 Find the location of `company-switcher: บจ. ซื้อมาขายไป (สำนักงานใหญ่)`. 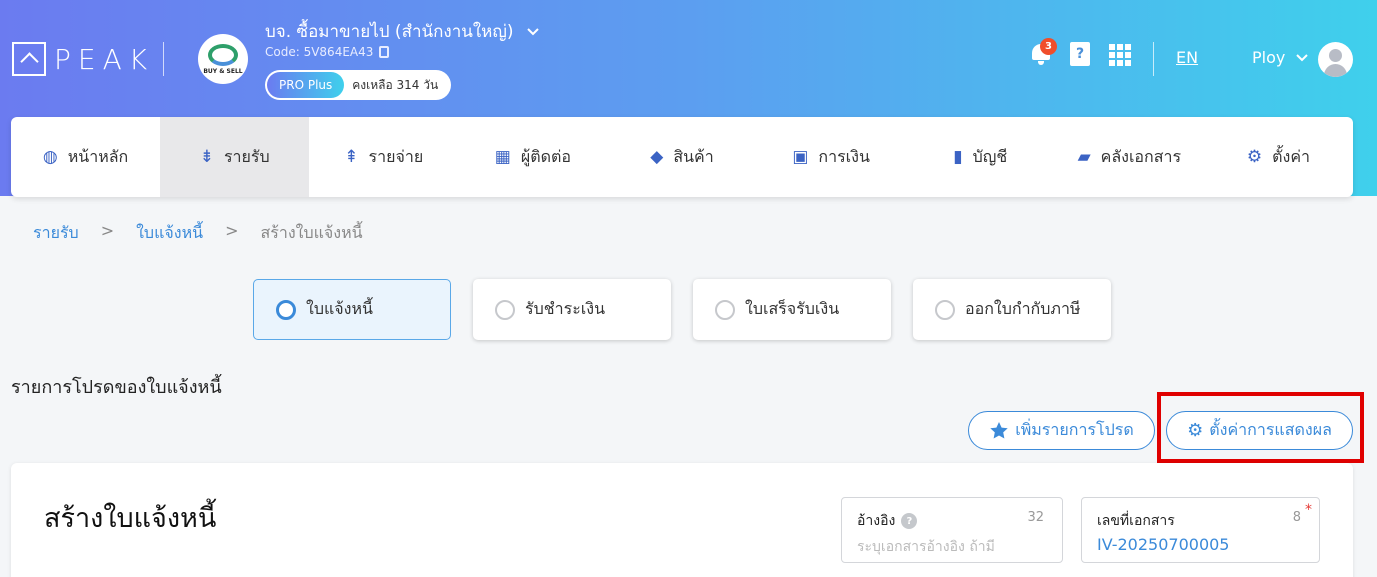

company-switcher: บจ. ซื้อมาขายไป (สำนักงานใหญ่) is located at coordinates (402, 31).